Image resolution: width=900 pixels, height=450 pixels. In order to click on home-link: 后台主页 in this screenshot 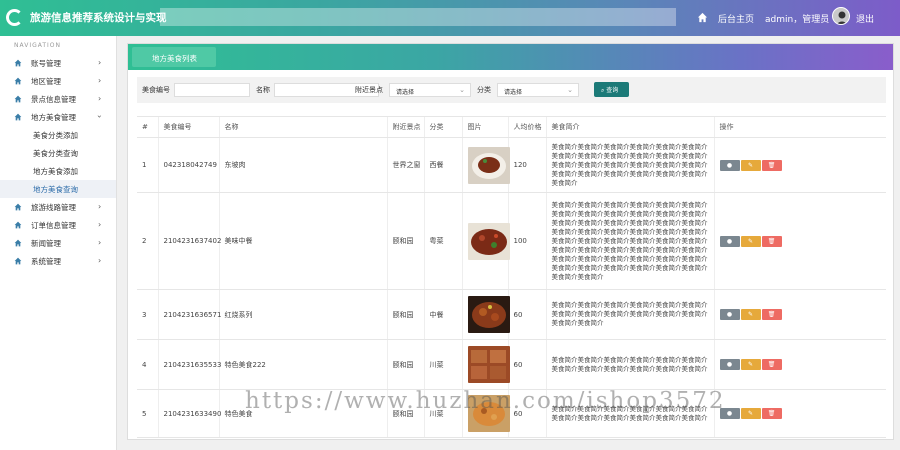, I will do `click(736, 18)`.